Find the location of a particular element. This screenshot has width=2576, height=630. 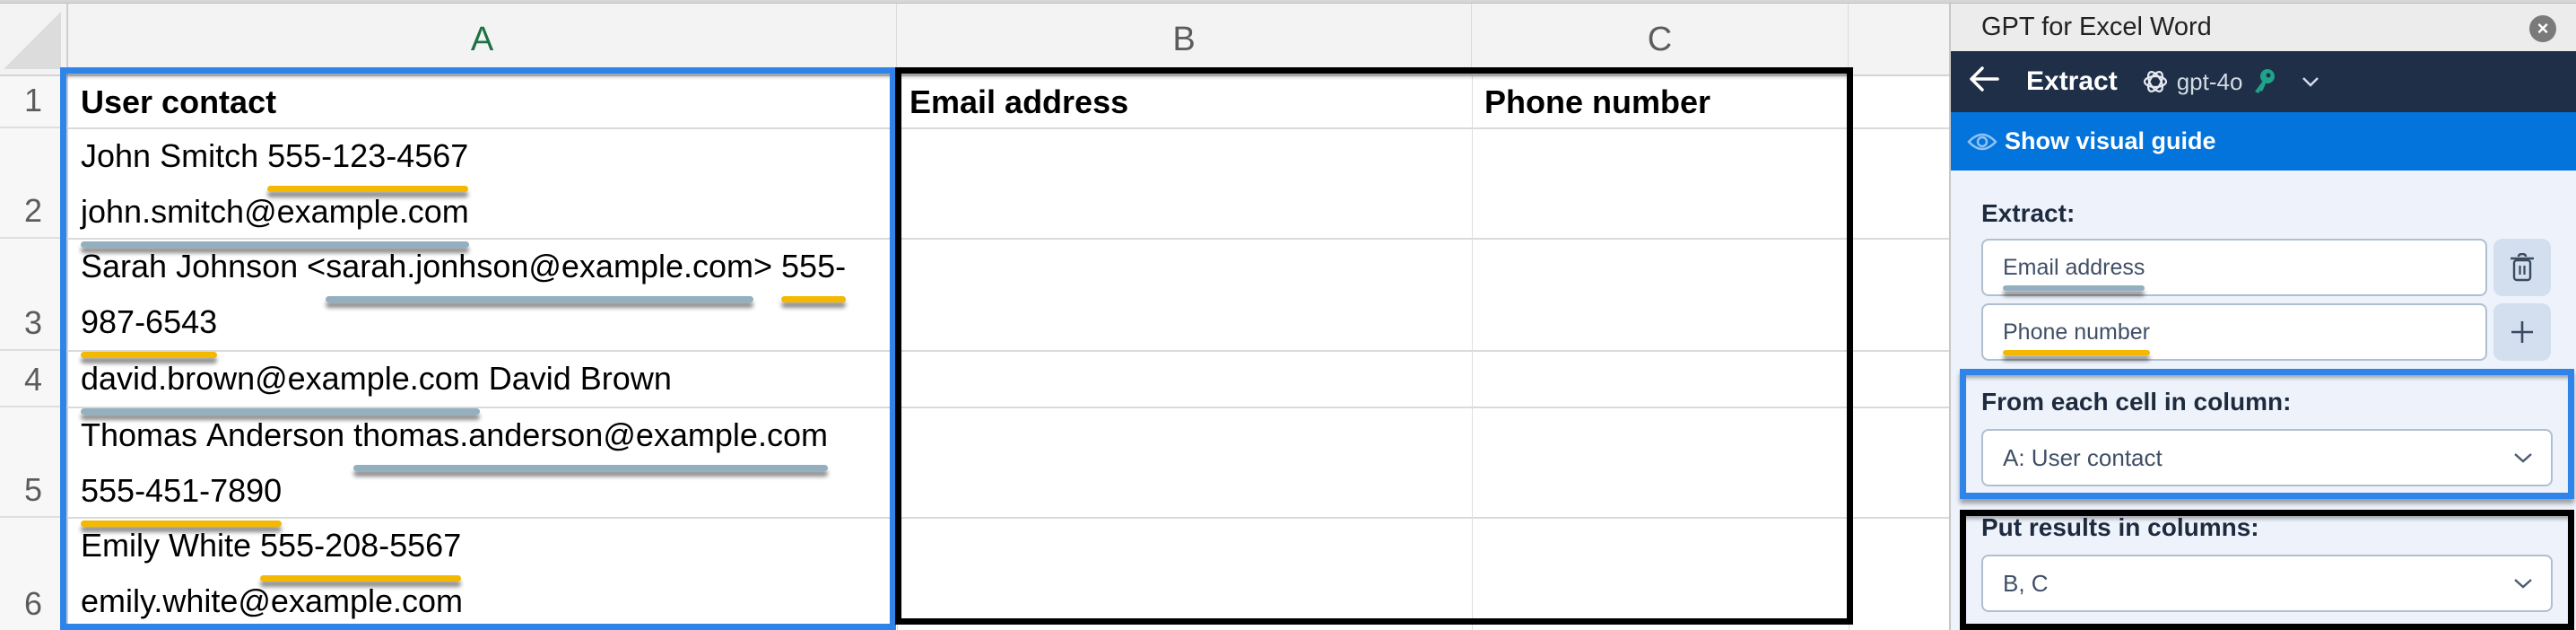

cell-c3 is located at coordinates (1660, 295).